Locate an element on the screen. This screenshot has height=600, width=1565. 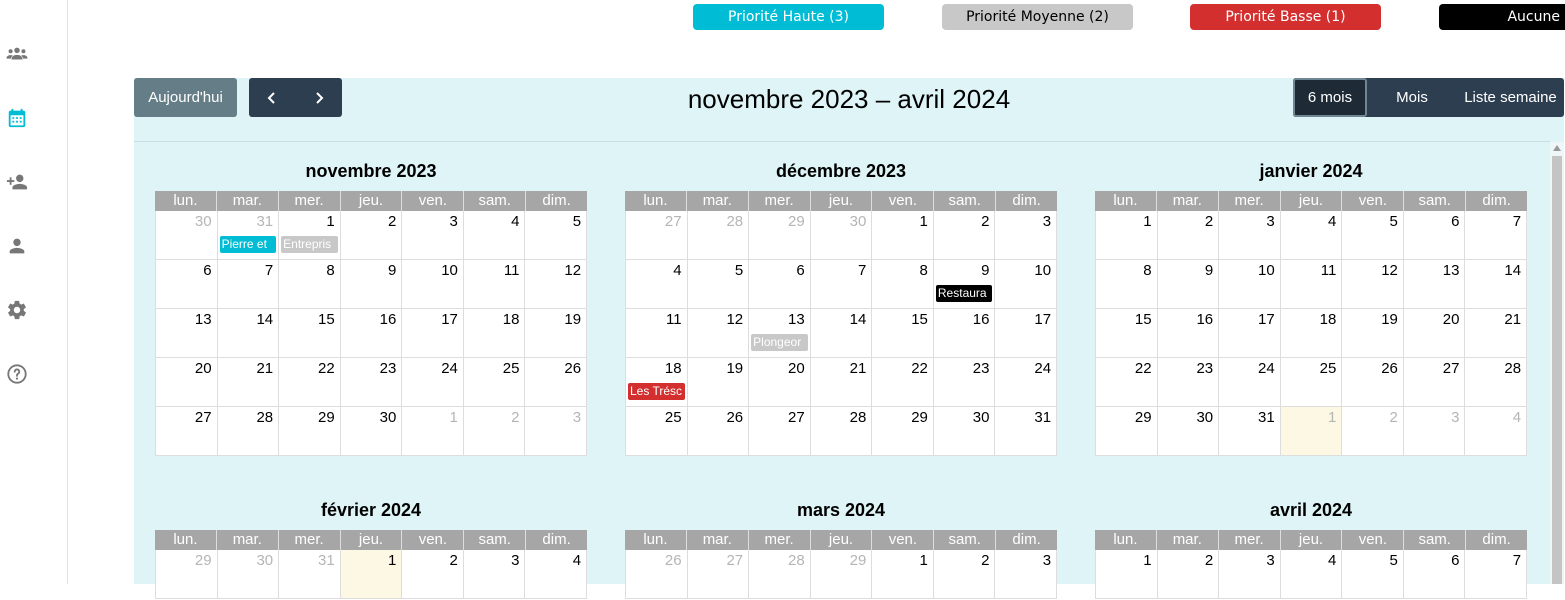
settings-icon is located at coordinates (17, 310).